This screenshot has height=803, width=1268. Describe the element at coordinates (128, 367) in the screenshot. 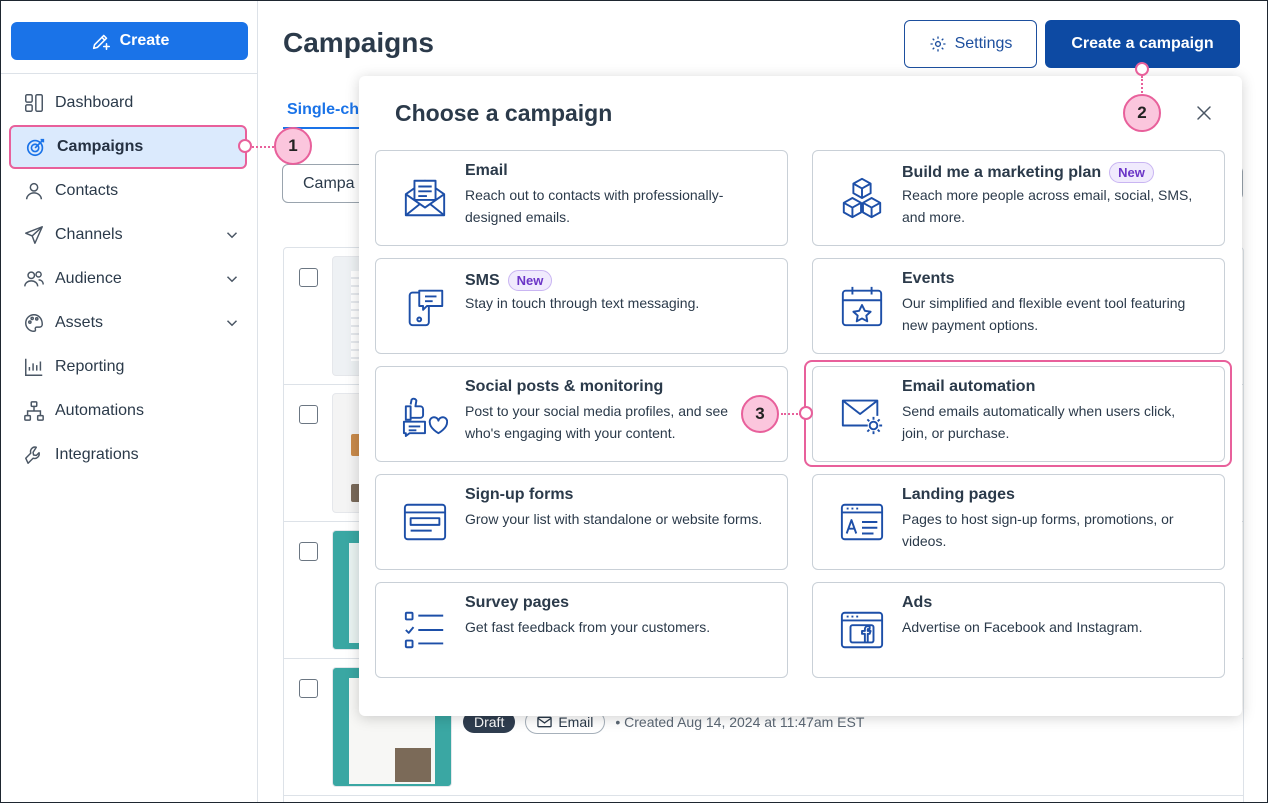

I see `sidebar-item-reporting: Reporting` at that location.